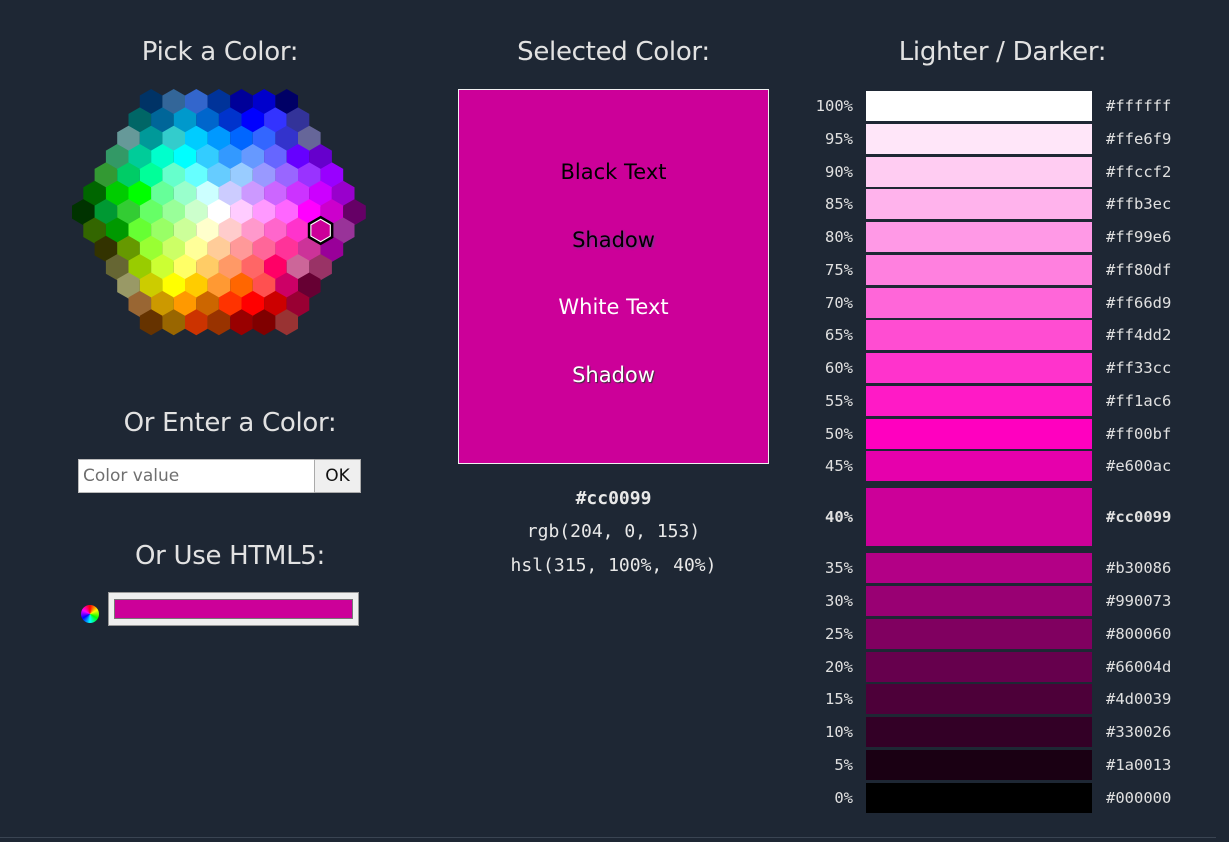 The image size is (1229, 842). What do you see at coordinates (613, 276) in the screenshot?
I see `selected-color-preview: Black Text Shadow White Text Shadow` at bounding box center [613, 276].